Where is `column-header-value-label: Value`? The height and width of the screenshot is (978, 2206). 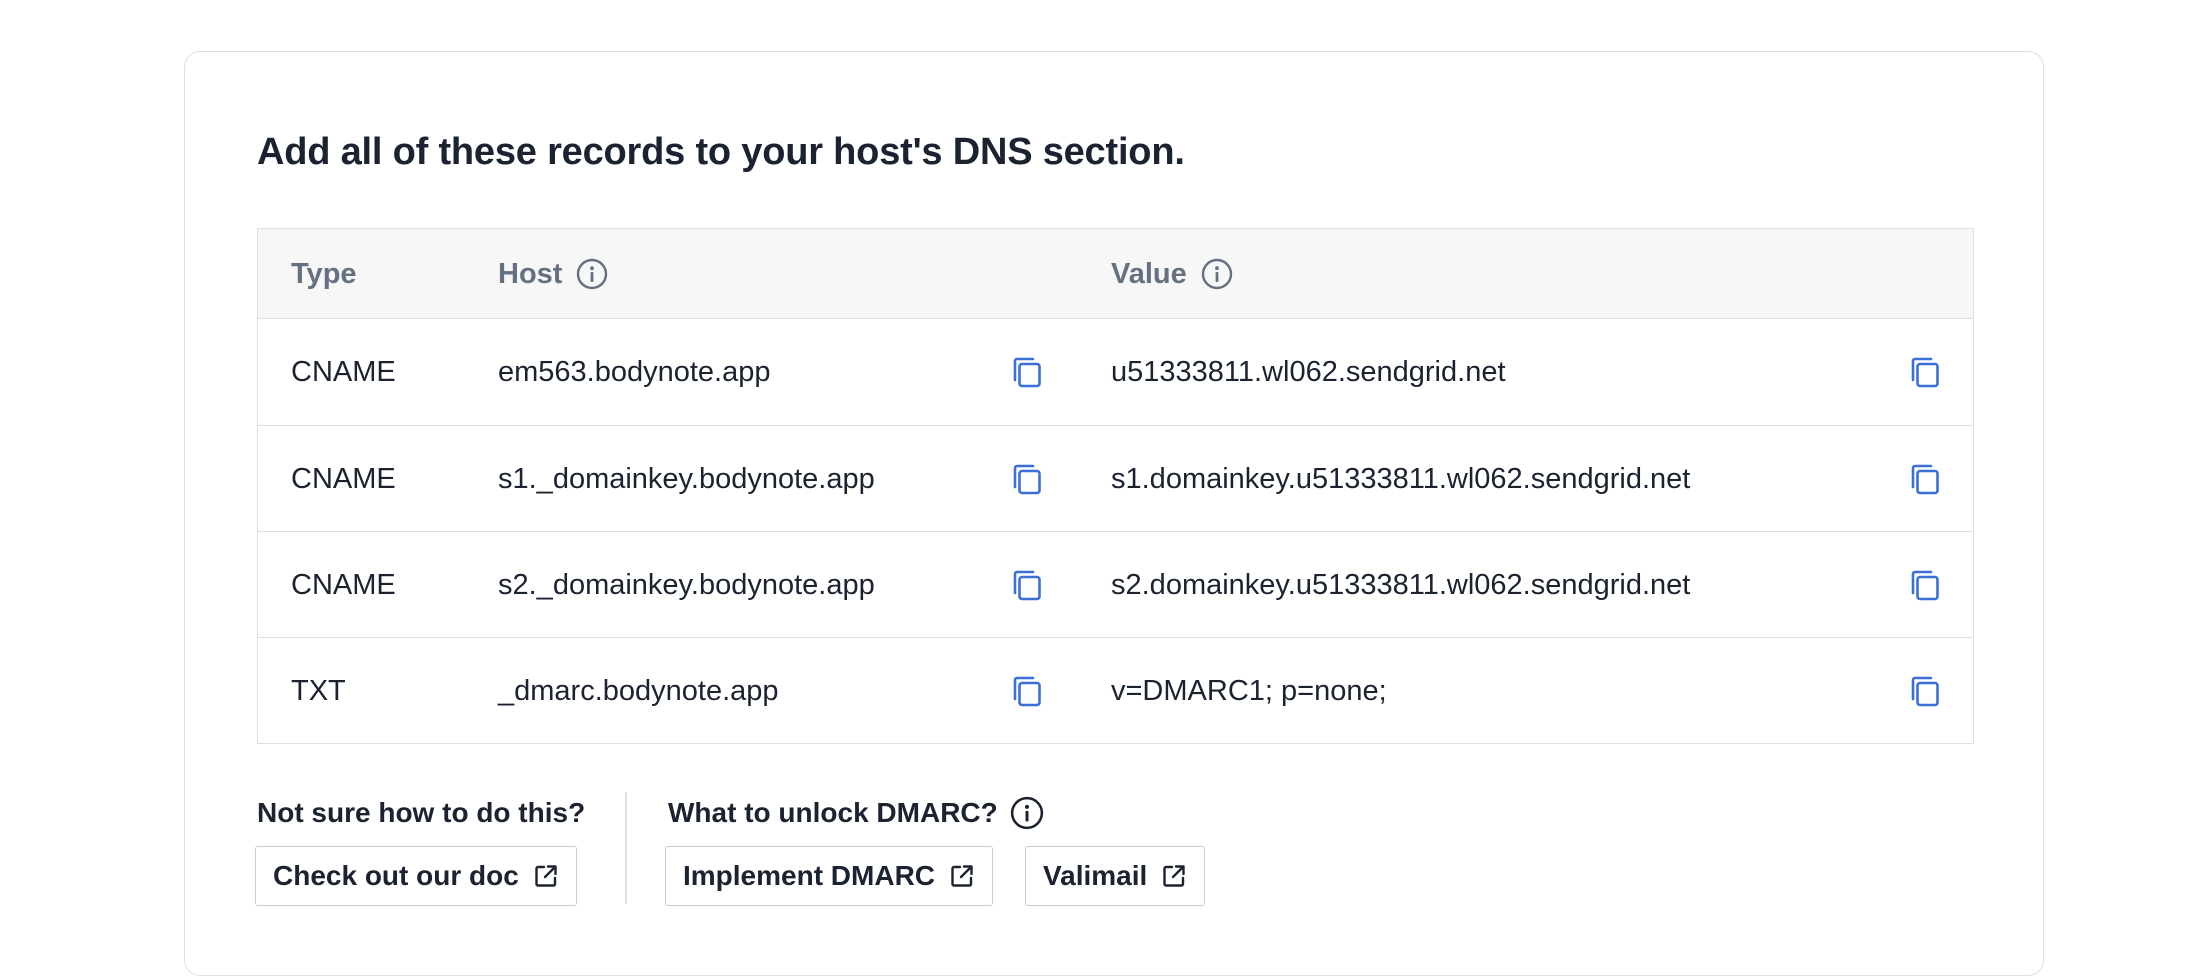 column-header-value-label: Value is located at coordinates (1149, 273).